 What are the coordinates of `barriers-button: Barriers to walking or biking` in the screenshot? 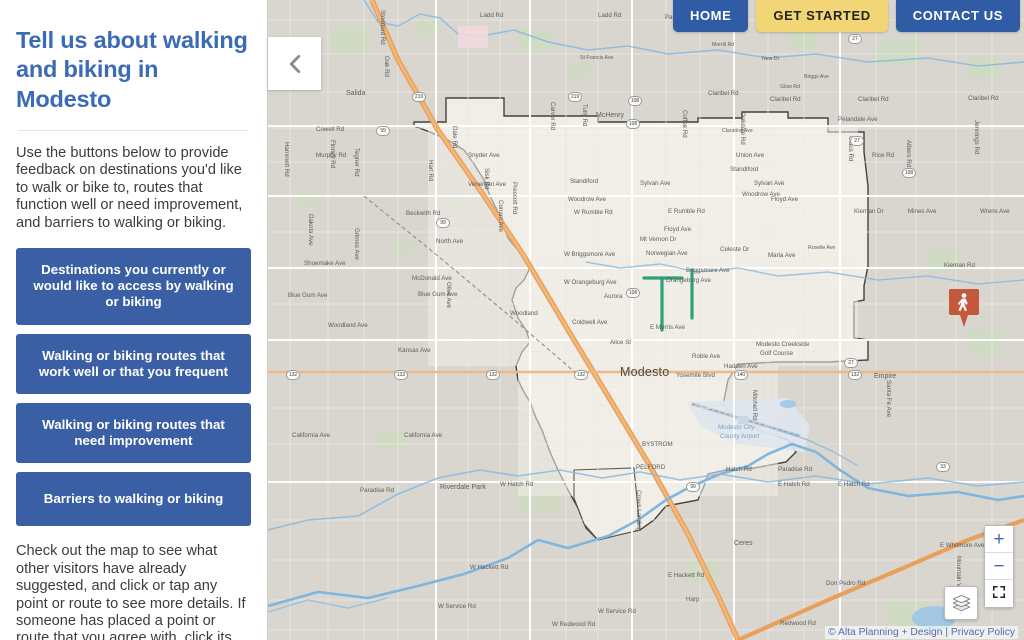 It's located at (133, 499).